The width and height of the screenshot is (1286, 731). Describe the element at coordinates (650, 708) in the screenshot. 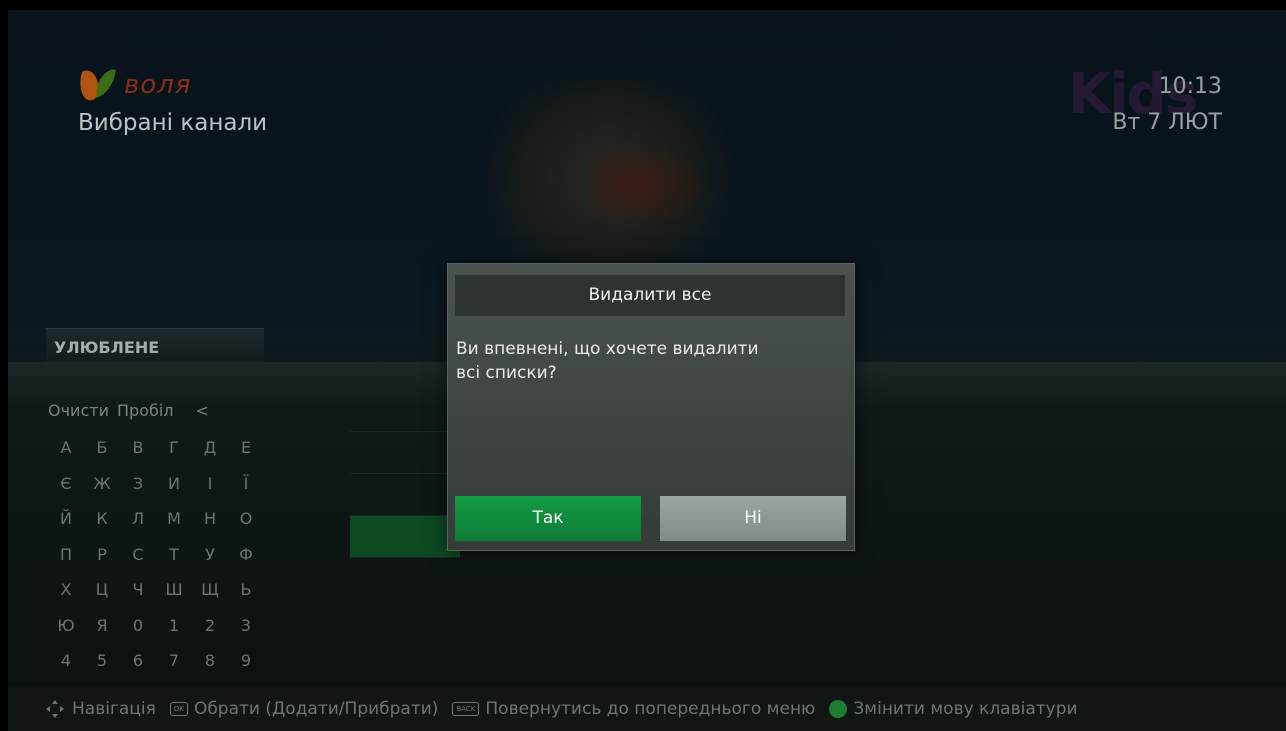

I see `hint-back-label: Повернутись до попереднього меню` at that location.